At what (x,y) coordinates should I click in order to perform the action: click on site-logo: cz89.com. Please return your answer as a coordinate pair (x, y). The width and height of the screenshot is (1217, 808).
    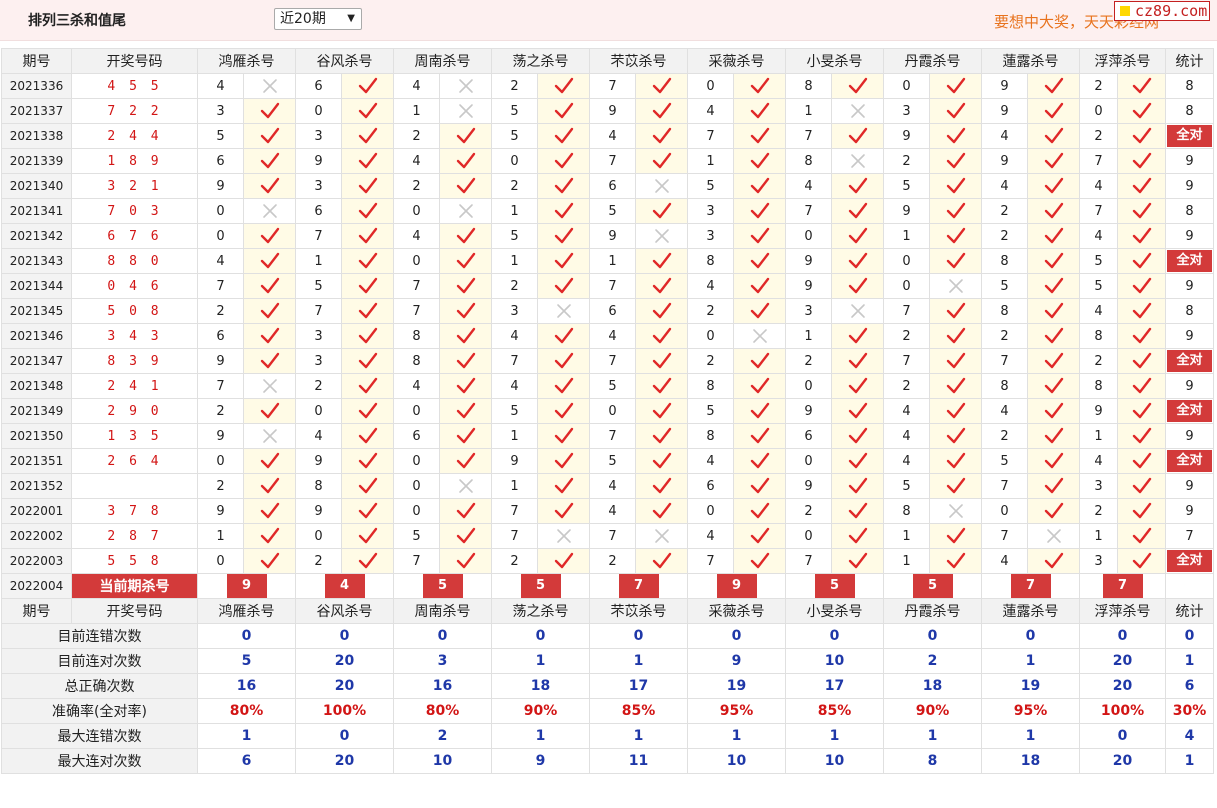
    Looking at the image, I should click on (1162, 11).